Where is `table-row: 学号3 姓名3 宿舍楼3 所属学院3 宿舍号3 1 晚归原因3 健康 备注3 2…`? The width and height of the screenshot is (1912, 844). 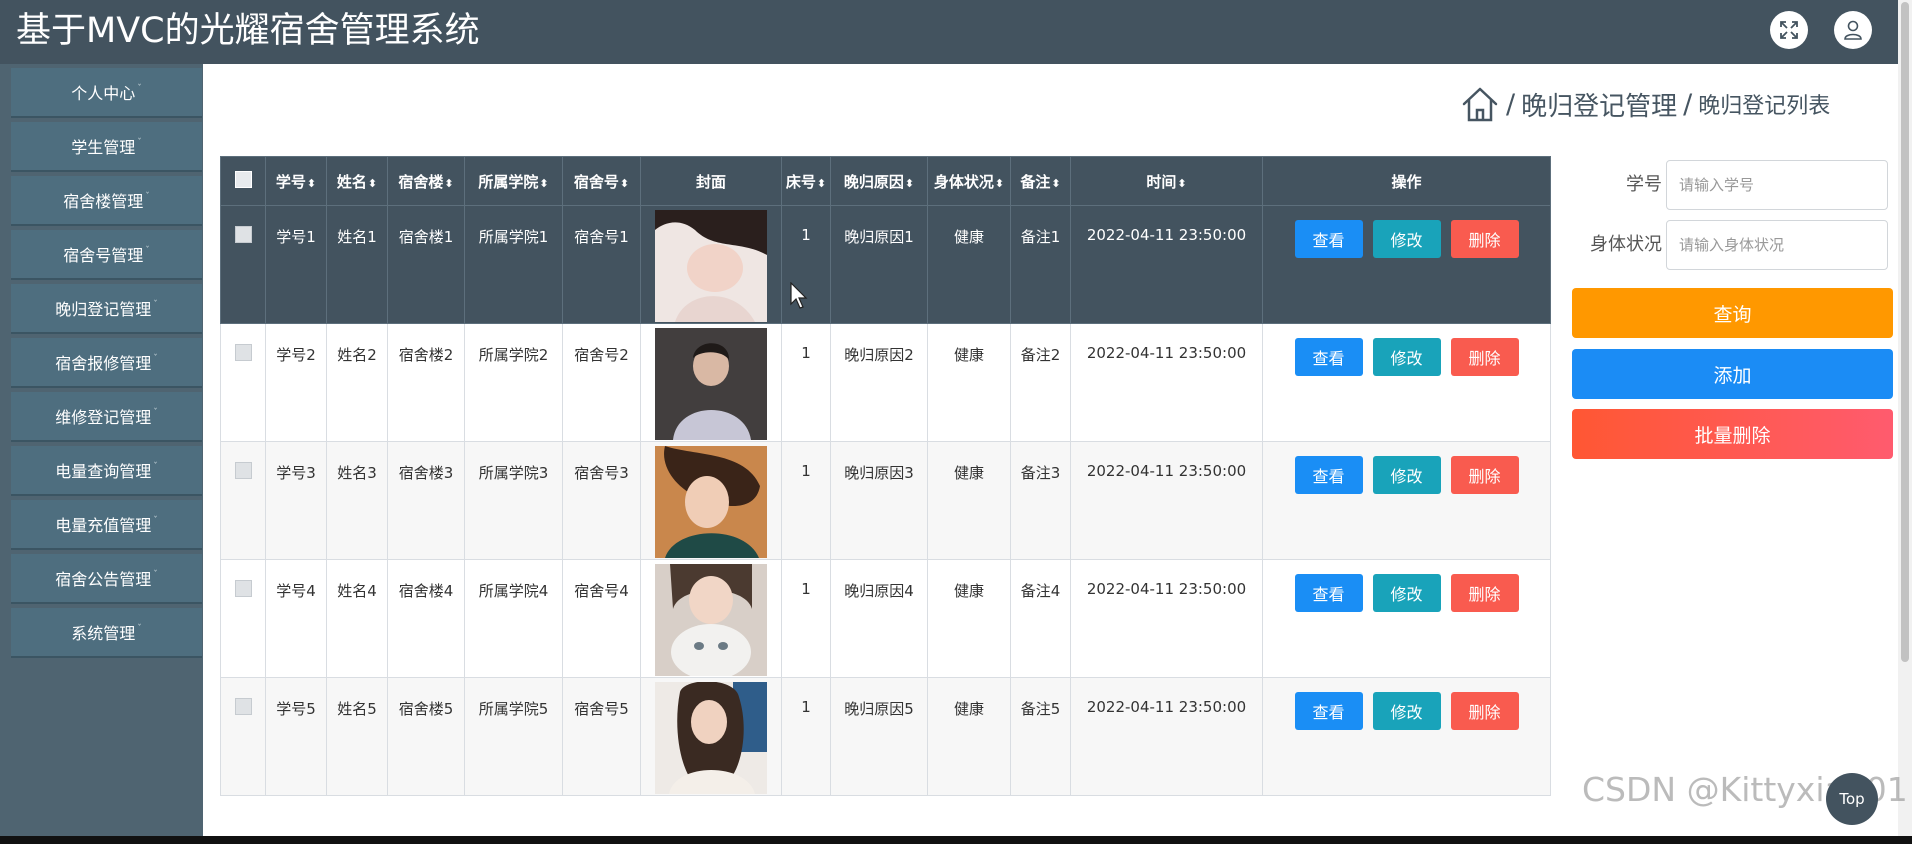 table-row: 学号3 姓名3 宿舍楼3 所属学院3 宿舍号3 1 晚归原因3 健康 备注3 2… is located at coordinates (885, 500).